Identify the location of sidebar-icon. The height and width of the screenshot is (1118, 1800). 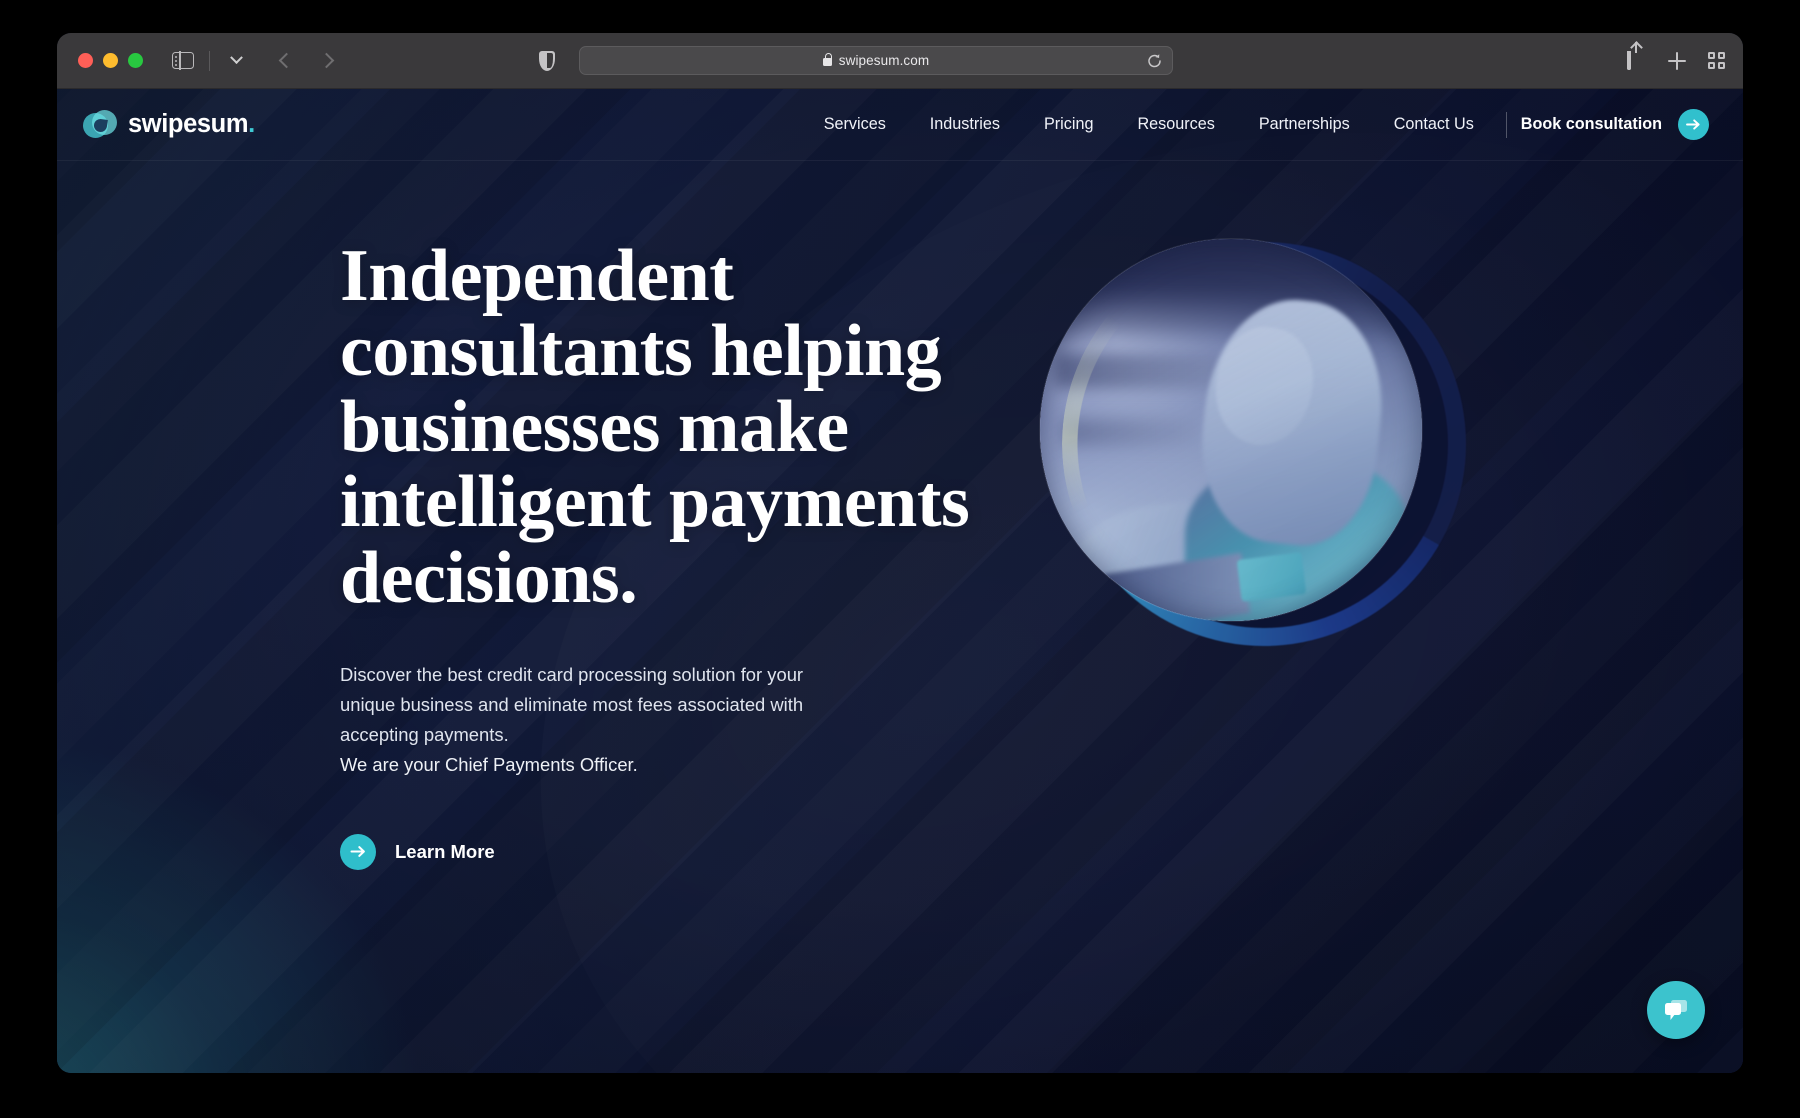
(183, 60).